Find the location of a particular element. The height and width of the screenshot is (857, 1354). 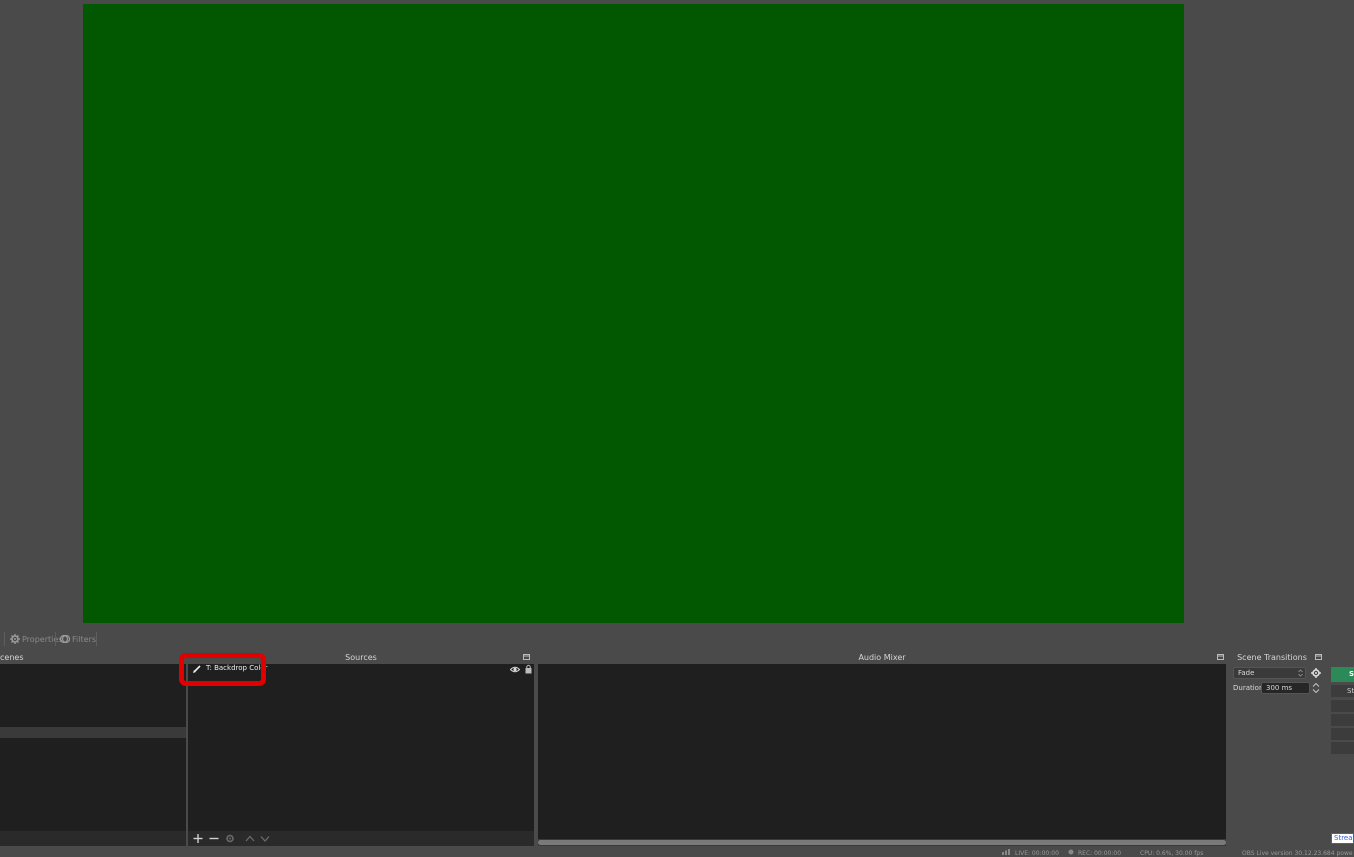

audio-mixer-dock-title: Audio Mixer is located at coordinates (882, 657).